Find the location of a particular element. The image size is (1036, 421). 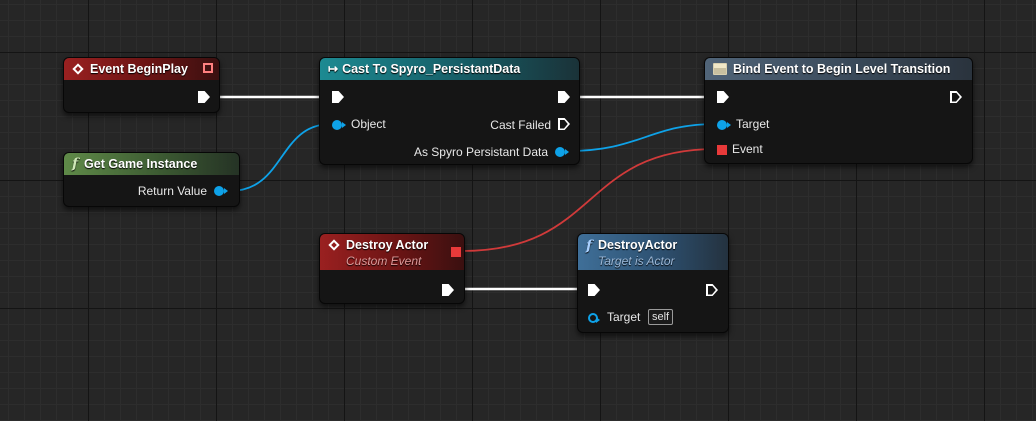

target-is-actor-subtitle: Target is Actor is located at coordinates (636, 261).